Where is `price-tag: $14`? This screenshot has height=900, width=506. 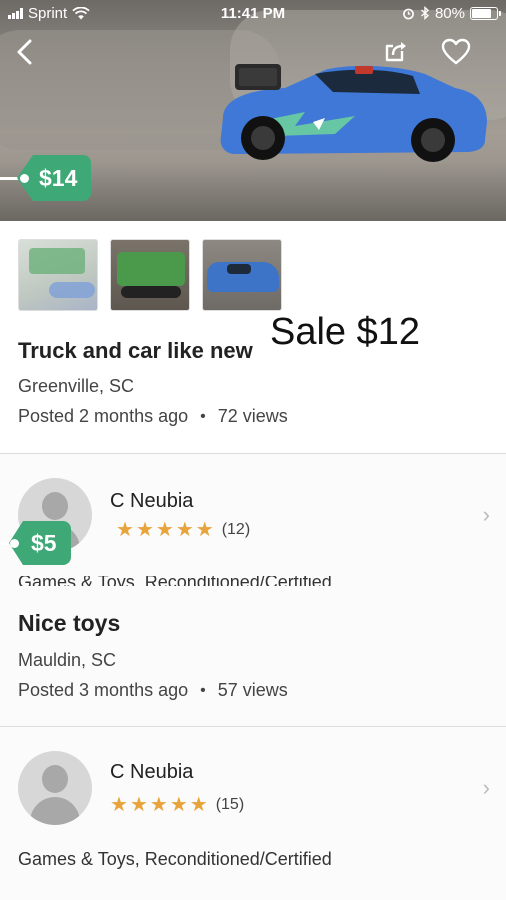
price-tag: $14 is located at coordinates (46, 178).